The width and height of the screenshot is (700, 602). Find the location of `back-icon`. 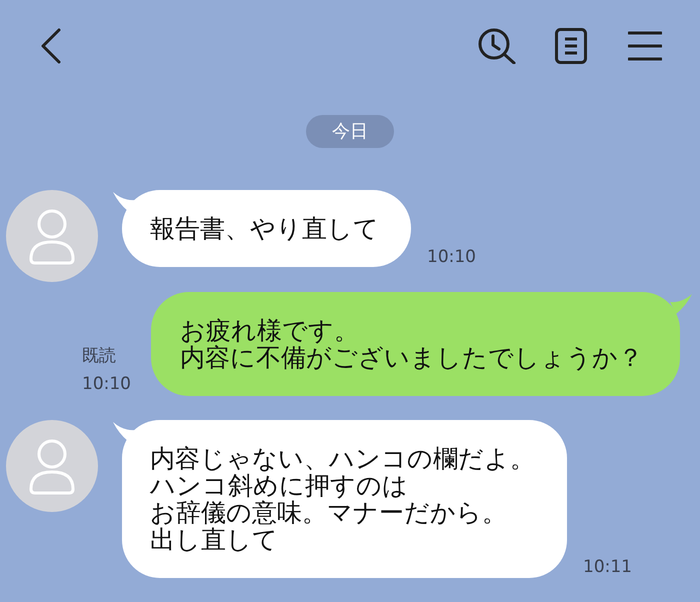

back-icon is located at coordinates (51, 46).